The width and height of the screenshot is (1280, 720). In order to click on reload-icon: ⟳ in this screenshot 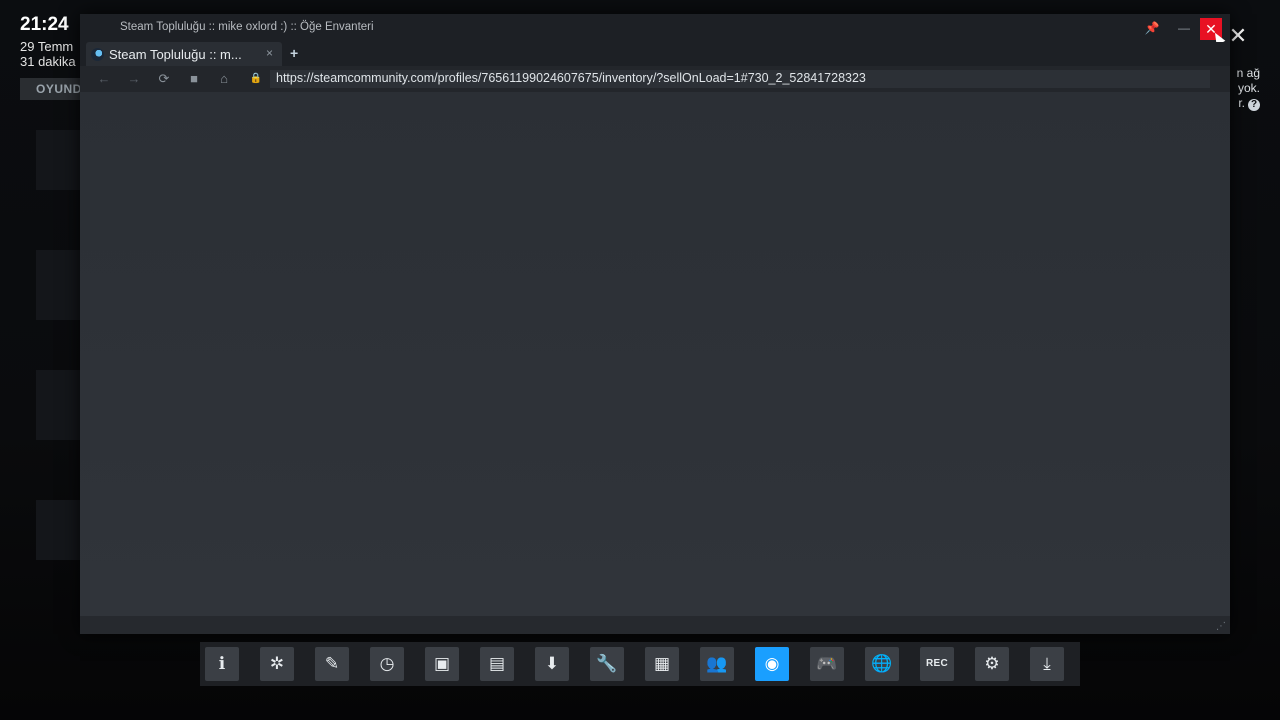, I will do `click(164, 79)`.